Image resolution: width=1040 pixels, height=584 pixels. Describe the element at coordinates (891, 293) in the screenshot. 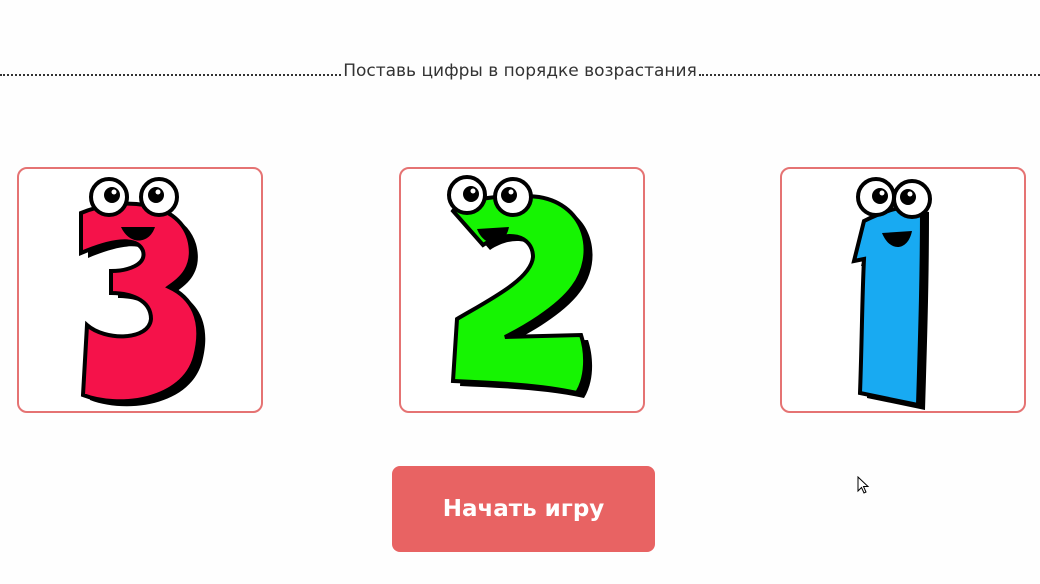

I see `cartoon-digit-one-icon` at that location.